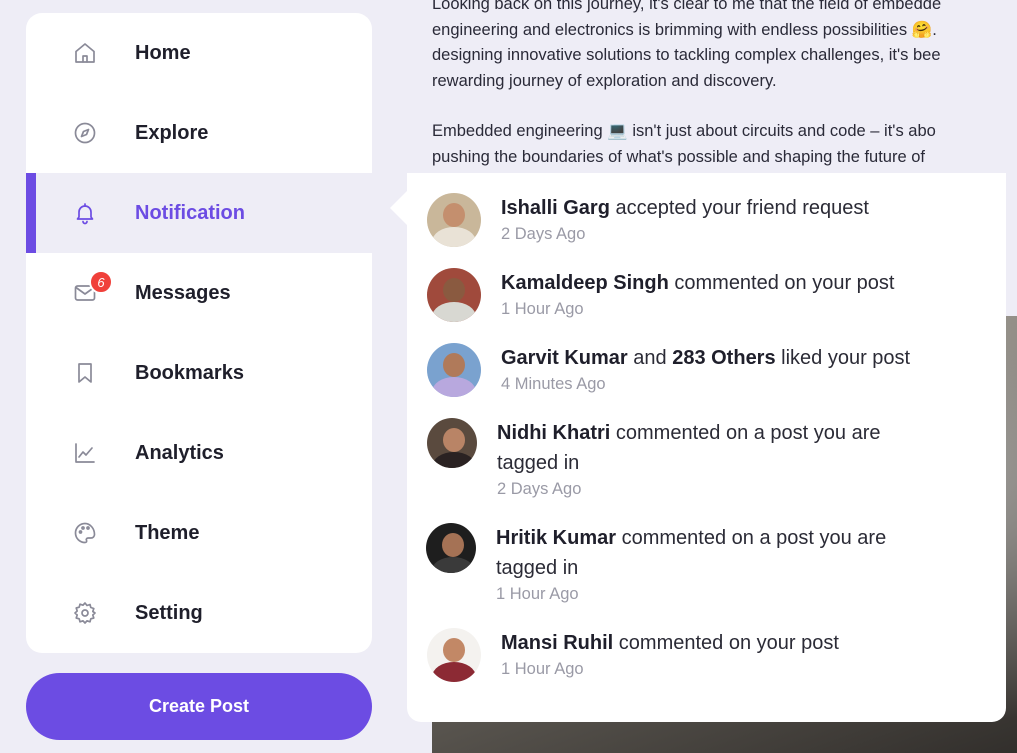 This screenshot has width=1017, height=753. I want to click on compass-icon, so click(85, 133).